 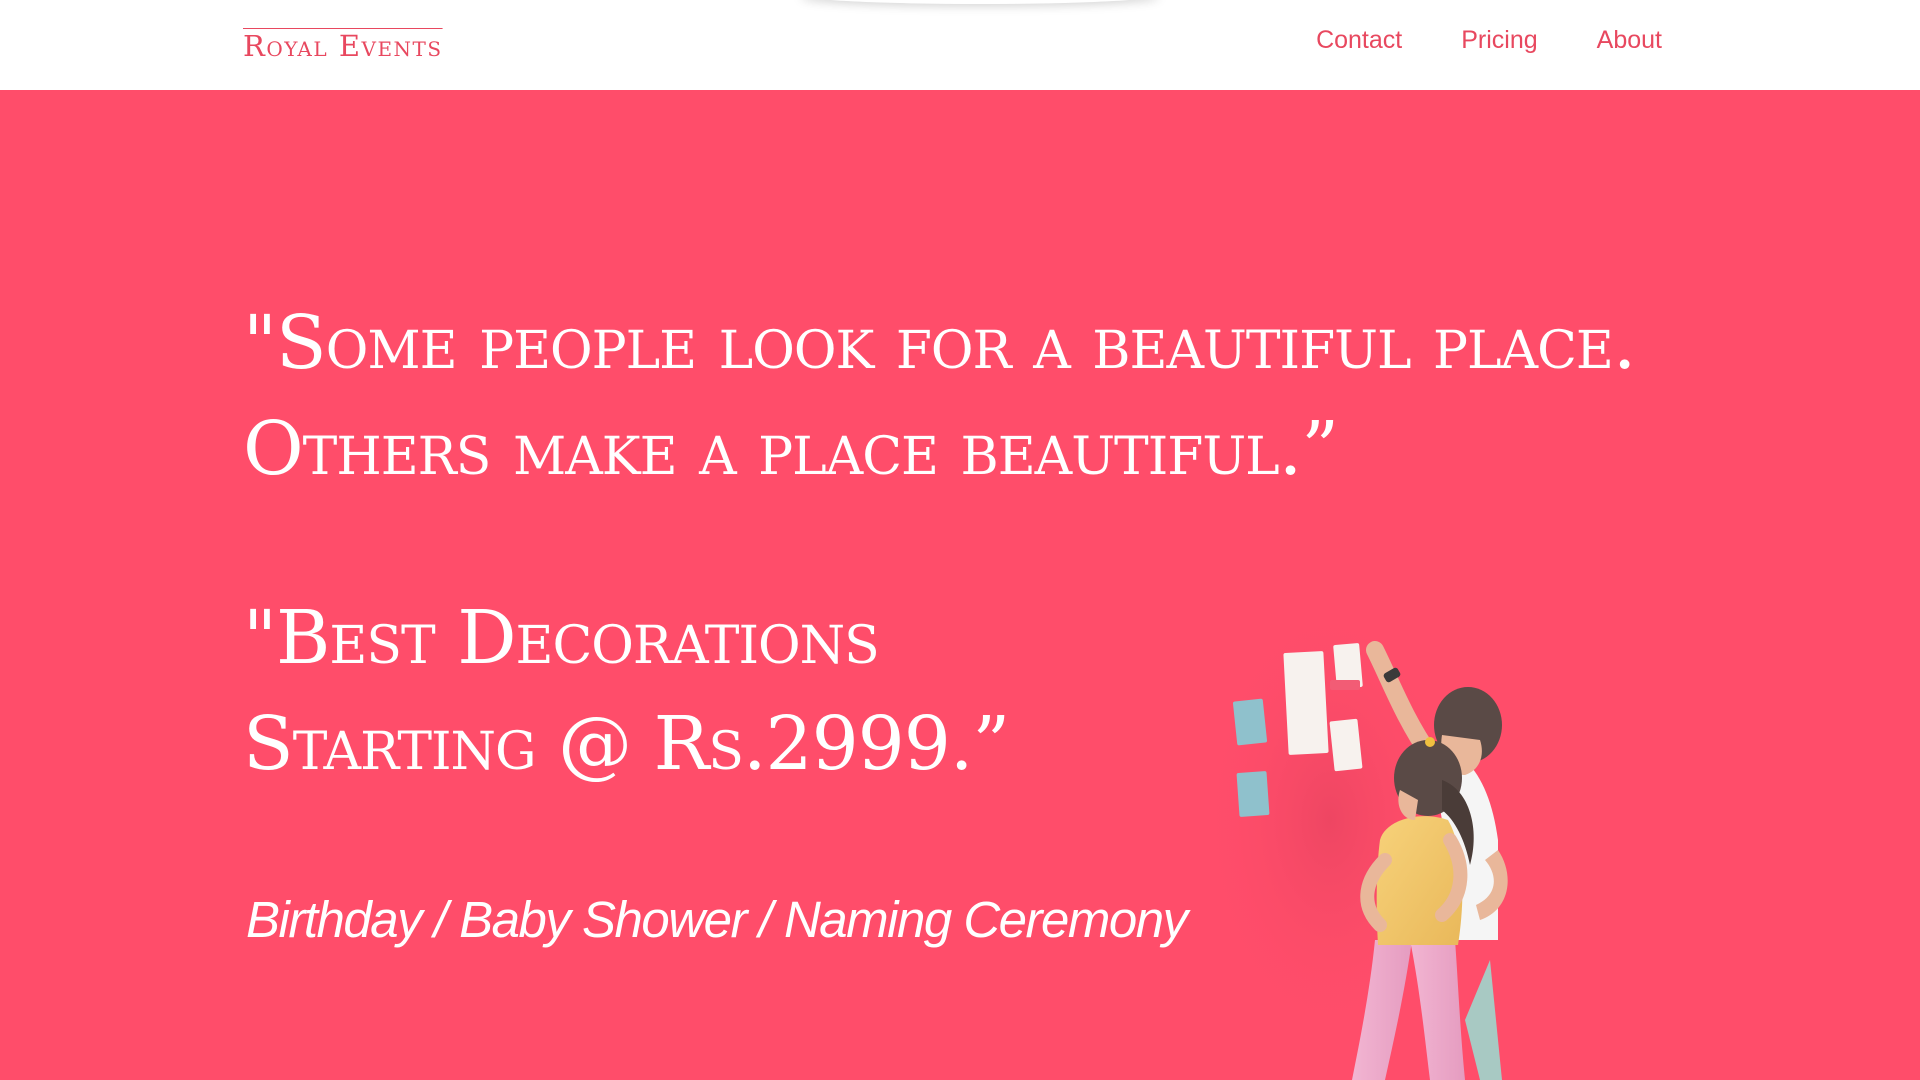 What do you see at coordinates (960, 45) in the screenshot?
I see `site-header: Royal Events Contact Pricing About` at bounding box center [960, 45].